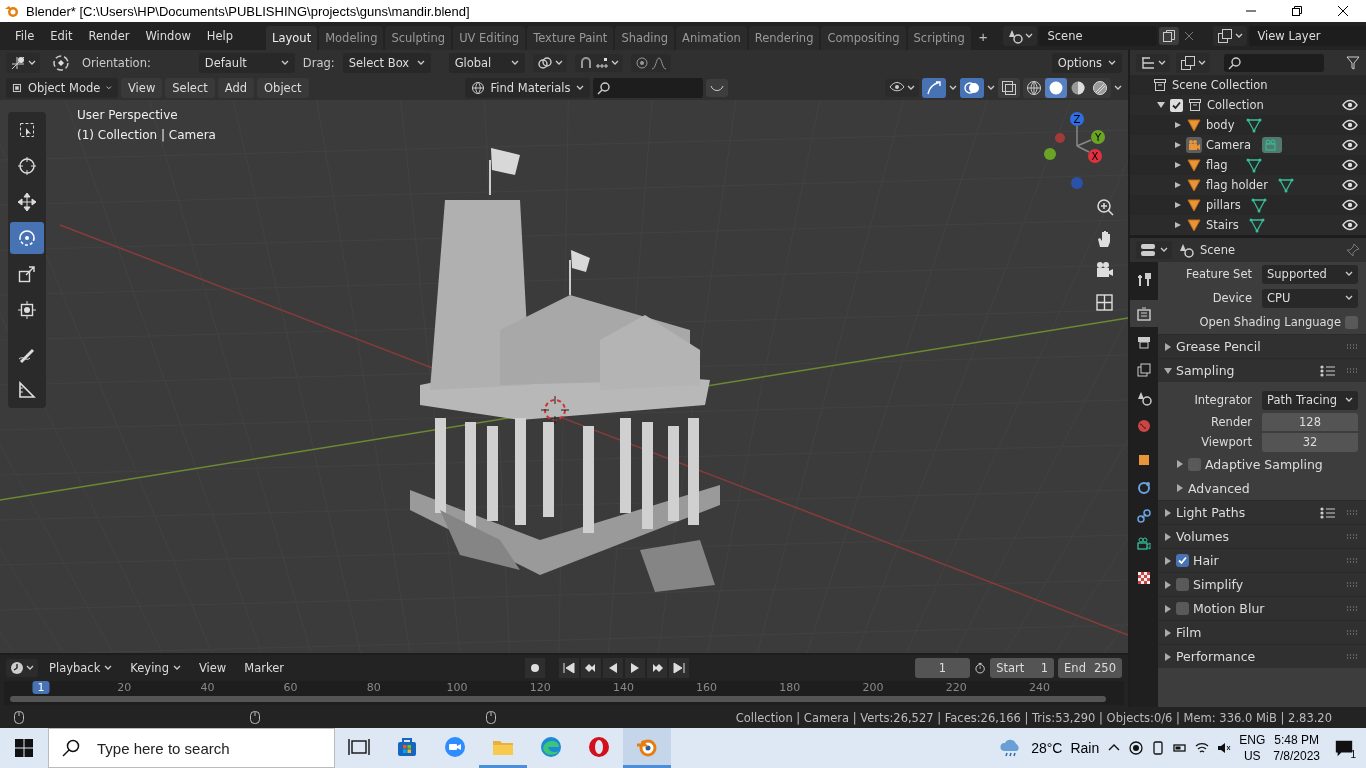  What do you see at coordinates (873, 687) in the screenshot?
I see `frame-number: 200` at bounding box center [873, 687].